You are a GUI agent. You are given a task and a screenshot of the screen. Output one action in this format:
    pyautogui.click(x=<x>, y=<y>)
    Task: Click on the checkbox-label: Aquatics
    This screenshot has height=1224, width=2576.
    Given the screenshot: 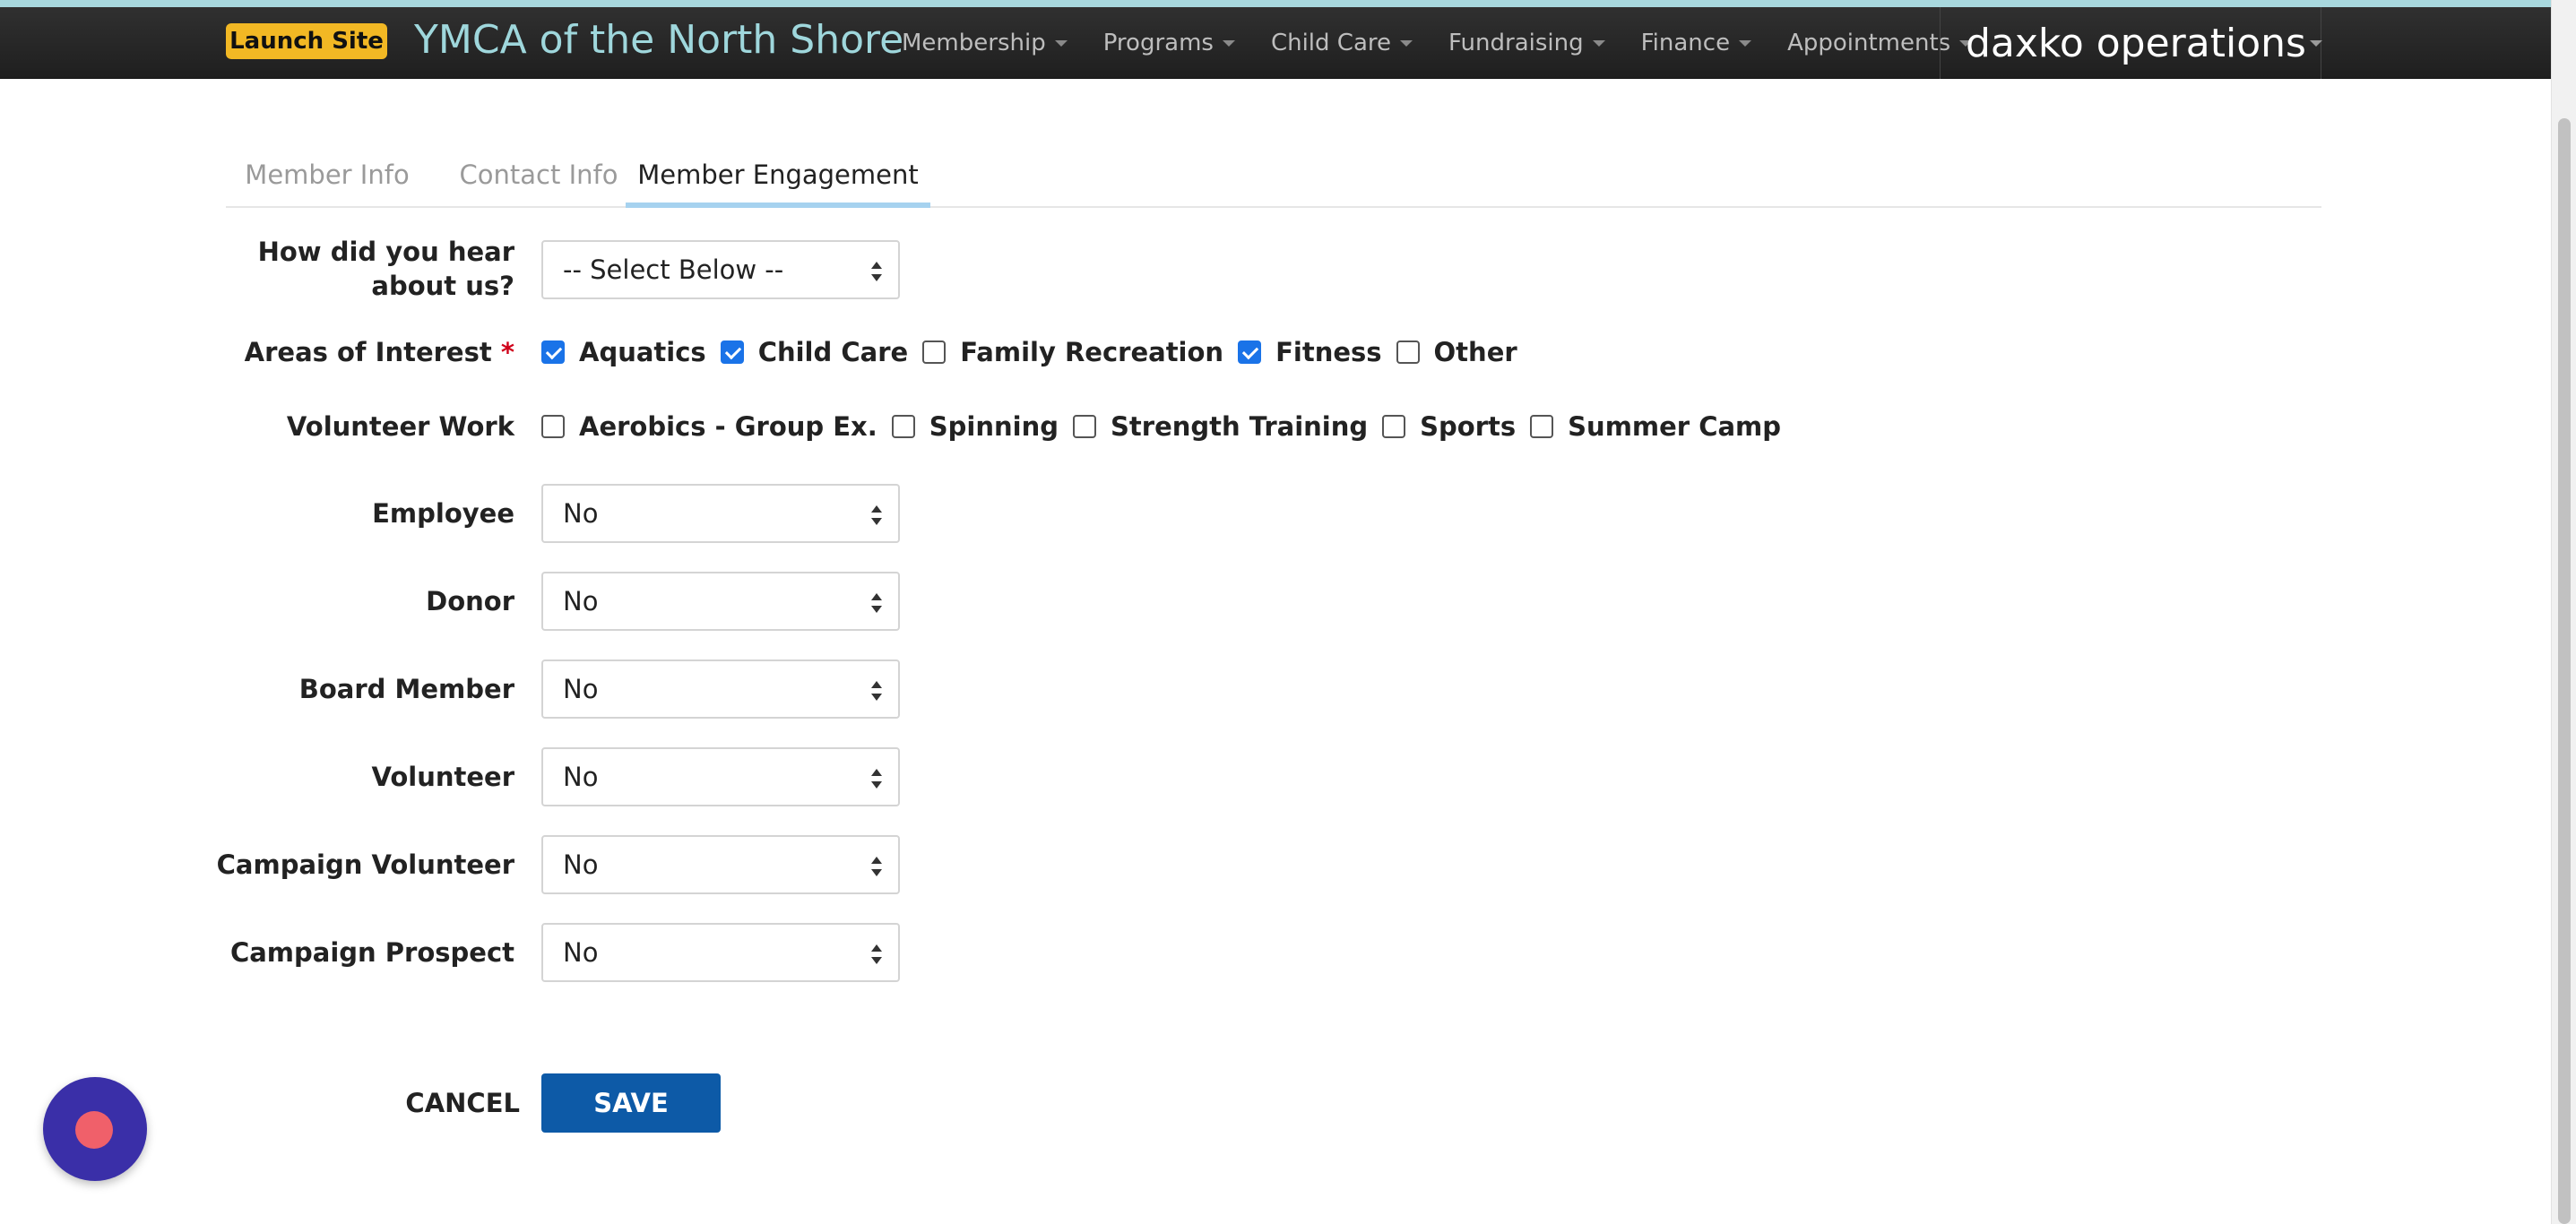 What is the action you would take?
    pyautogui.click(x=642, y=352)
    